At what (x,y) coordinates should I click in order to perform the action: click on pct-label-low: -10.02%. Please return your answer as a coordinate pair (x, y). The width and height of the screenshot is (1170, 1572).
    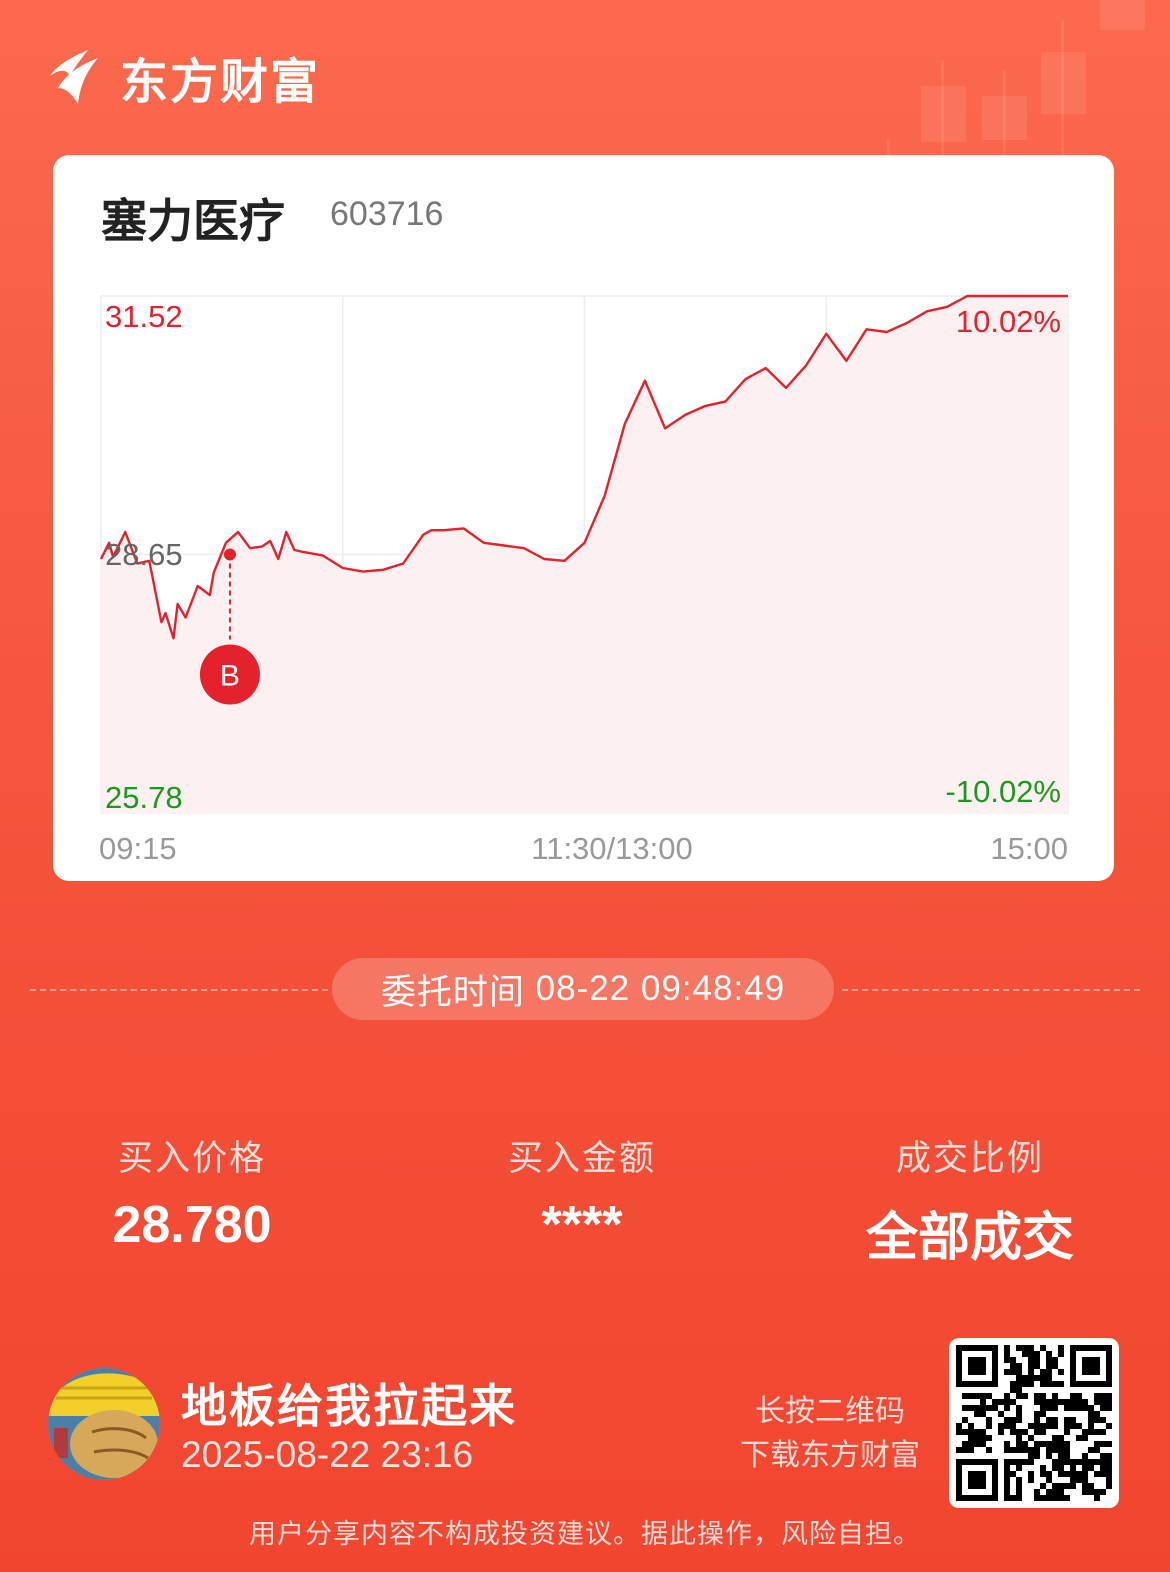
    Looking at the image, I should click on (1003, 791).